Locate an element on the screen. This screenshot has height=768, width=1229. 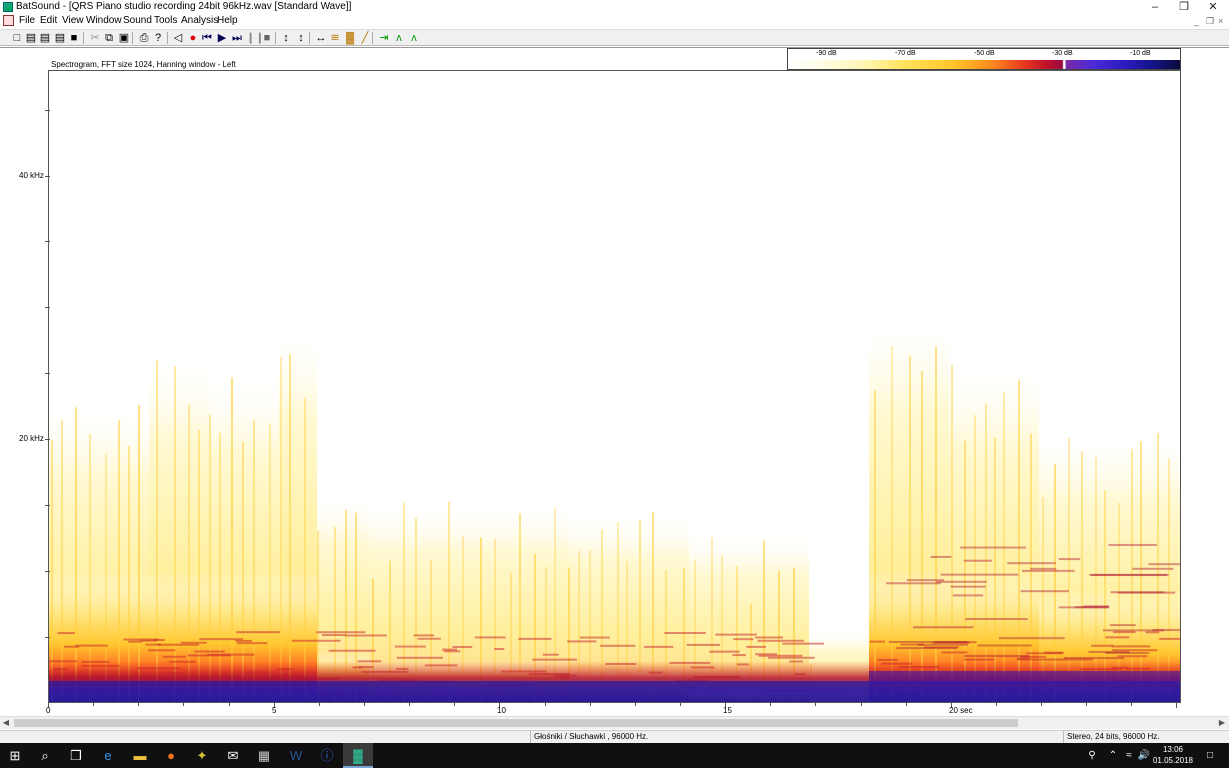
stop-icon: ■ is located at coordinates (267, 38).